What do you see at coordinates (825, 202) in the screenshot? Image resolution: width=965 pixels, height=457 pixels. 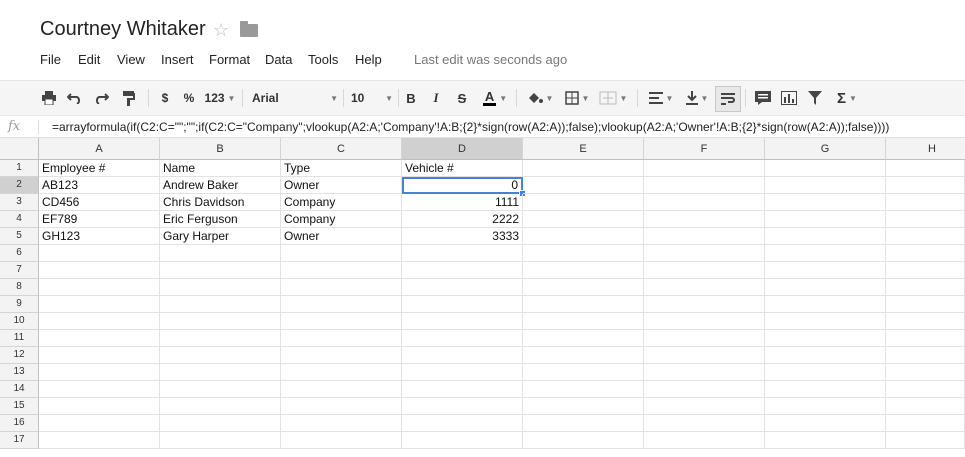 I see `cell-g3` at bounding box center [825, 202].